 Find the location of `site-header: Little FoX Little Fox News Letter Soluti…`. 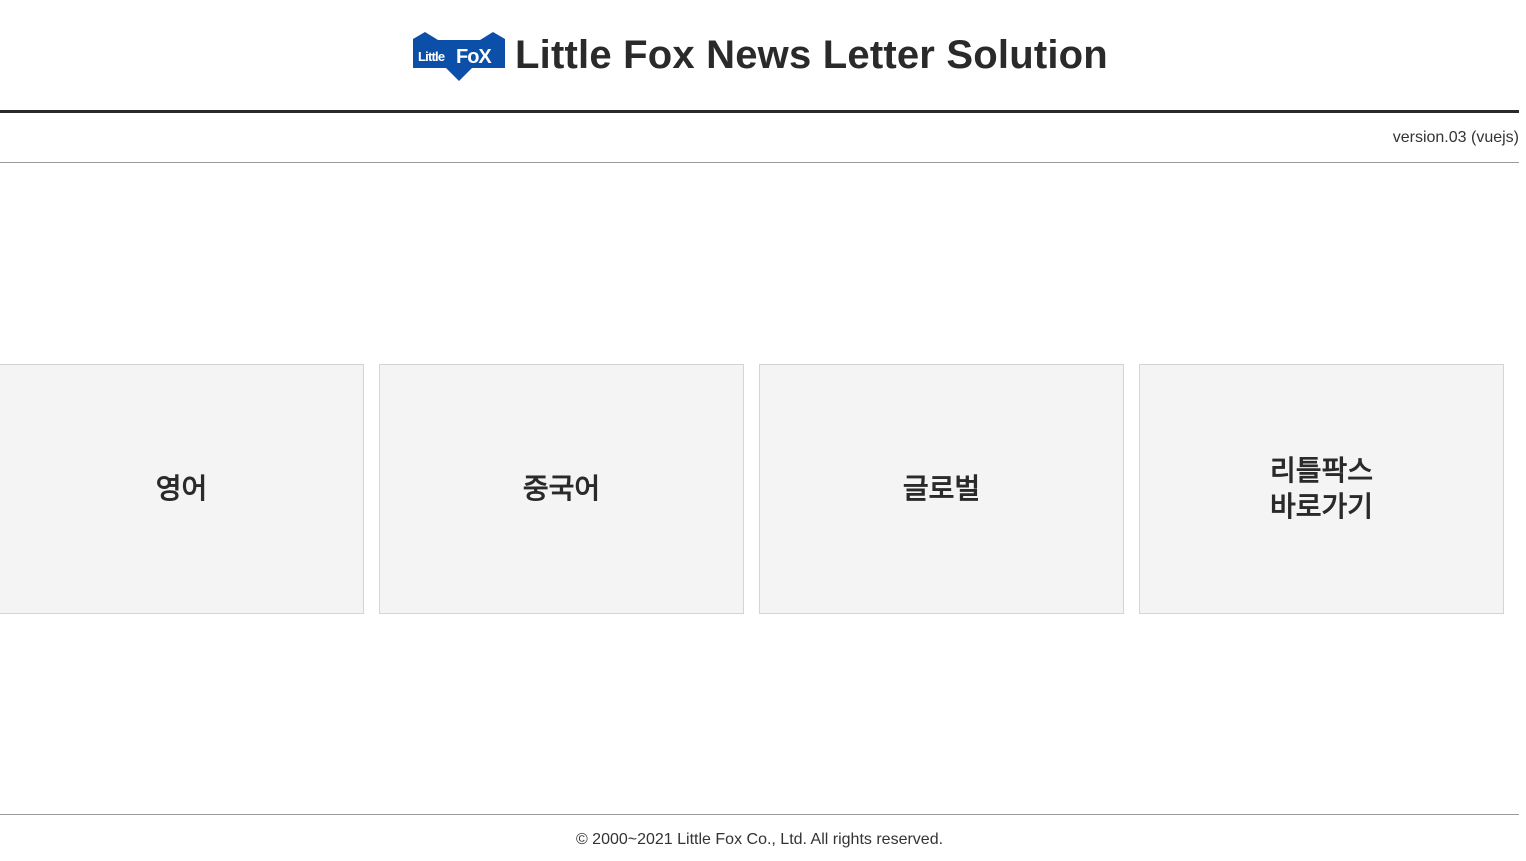

site-header: Little FoX Little Fox News Letter Soluti… is located at coordinates (759, 56).